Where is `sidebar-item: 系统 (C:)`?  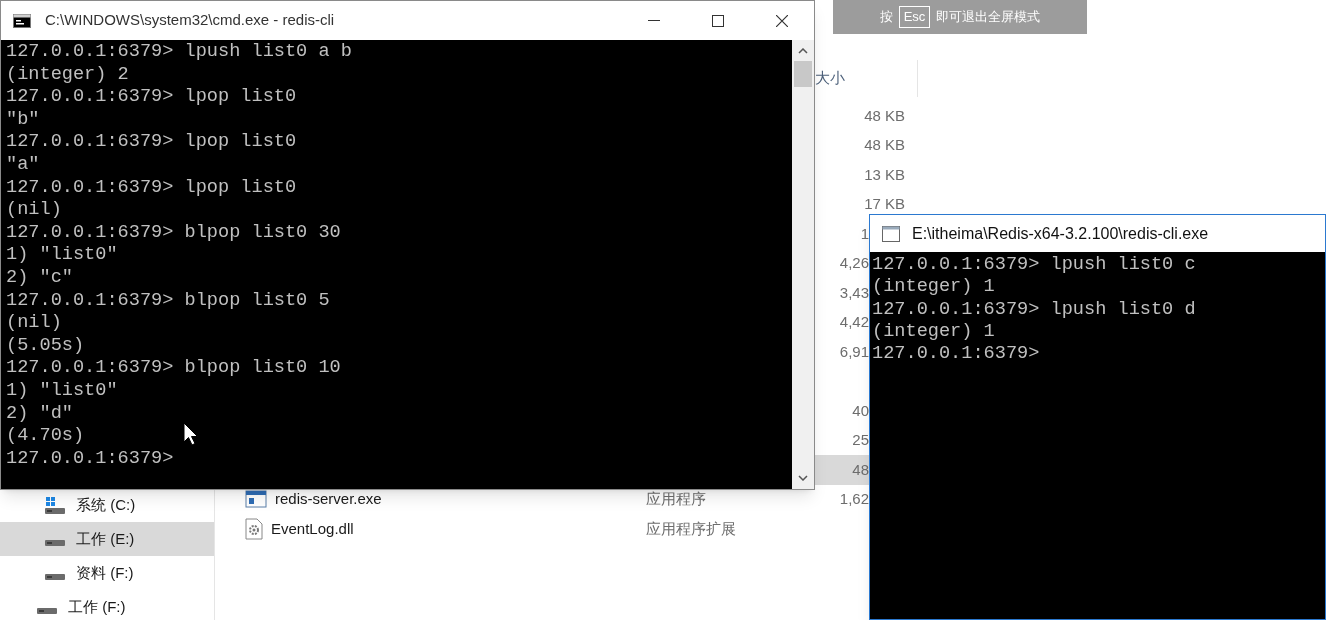 sidebar-item: 系统 (C:) is located at coordinates (107, 505).